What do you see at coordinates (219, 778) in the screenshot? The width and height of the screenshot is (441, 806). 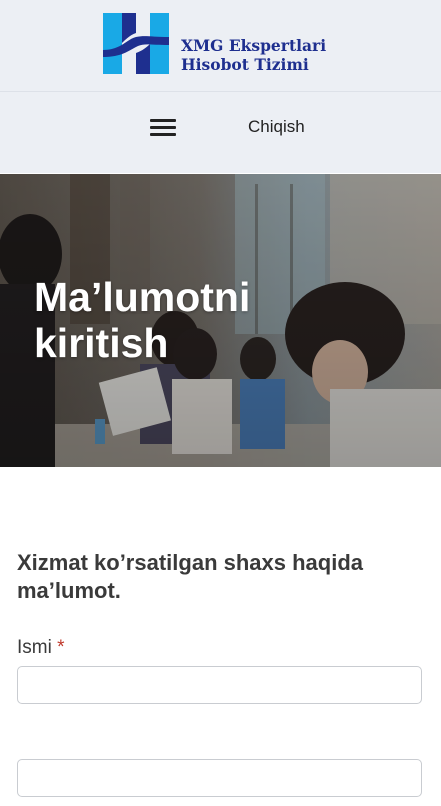 I see `next-field-input` at bounding box center [219, 778].